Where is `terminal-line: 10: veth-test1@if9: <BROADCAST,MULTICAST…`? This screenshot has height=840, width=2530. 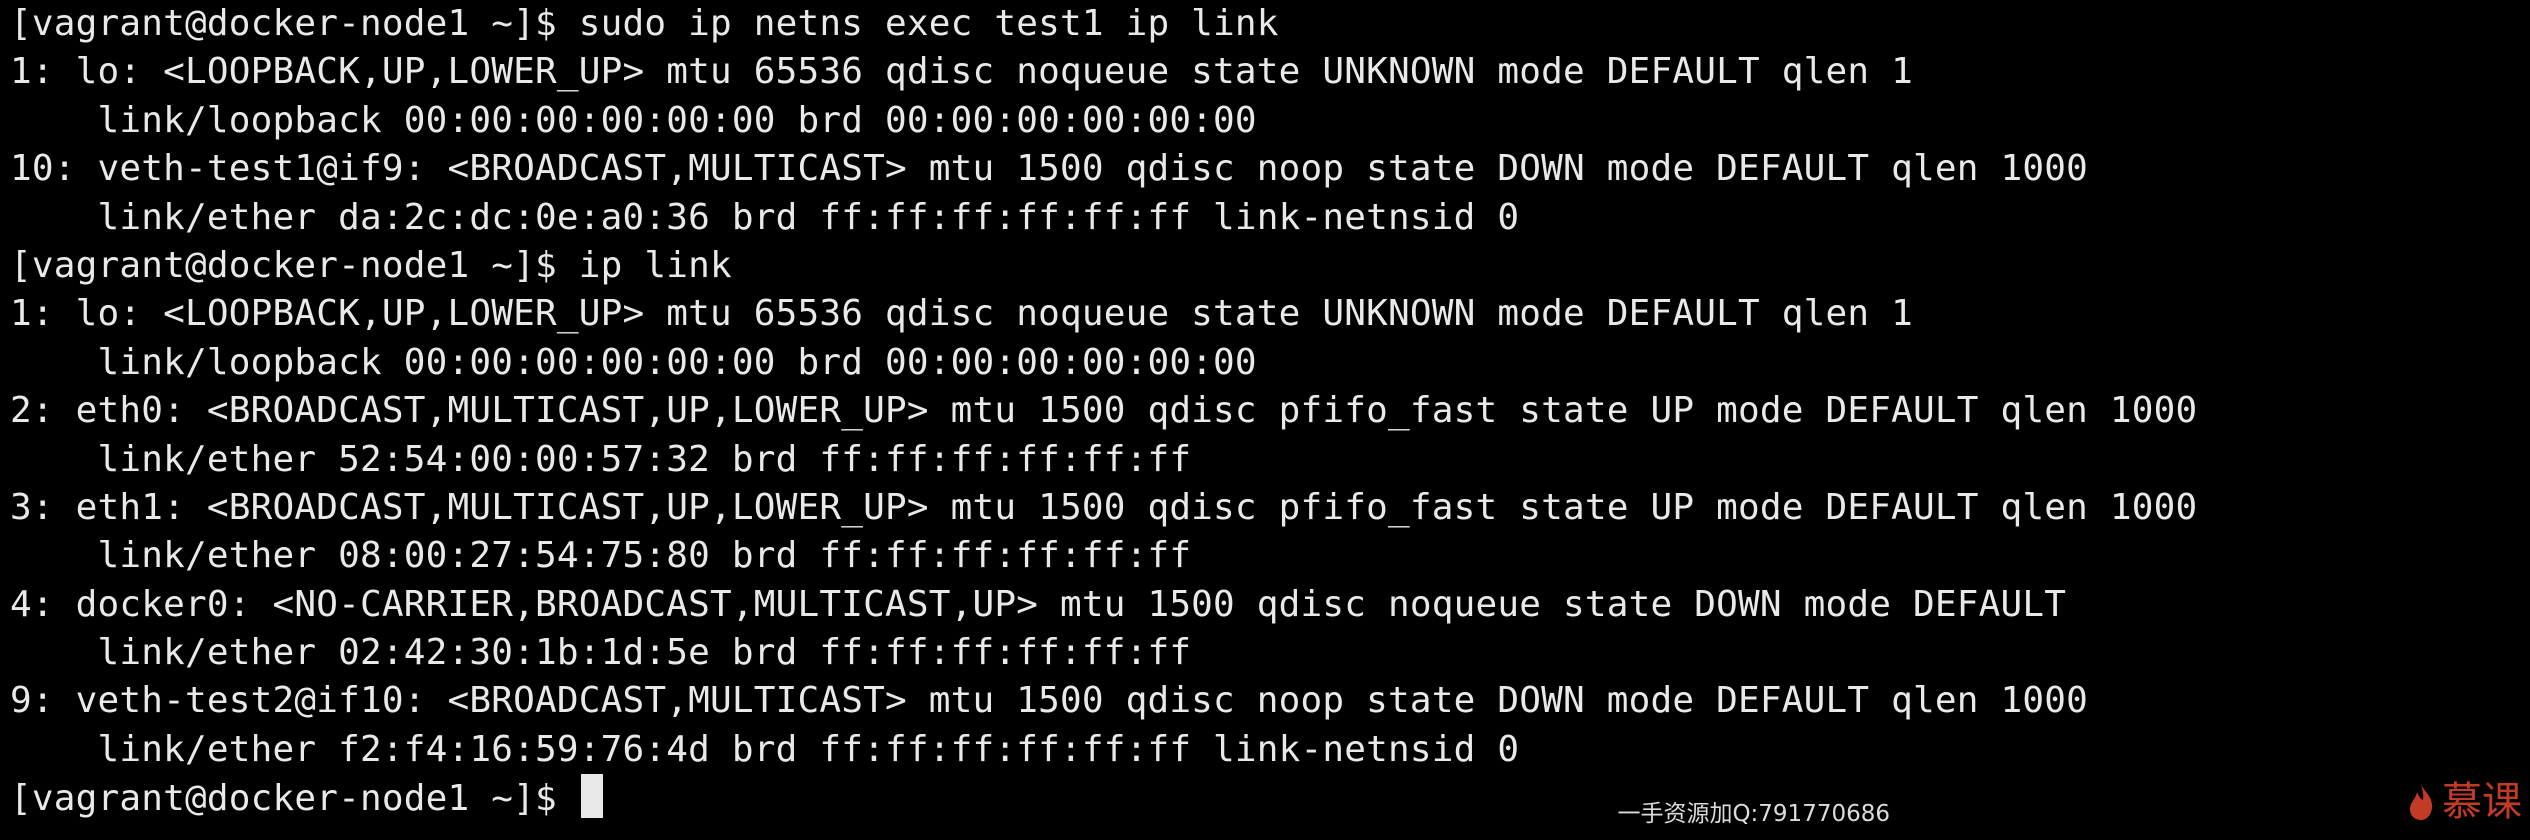 terminal-line: 10: veth-test1@if9: <BROADCAST,MULTICAST… is located at coordinates (1049, 169).